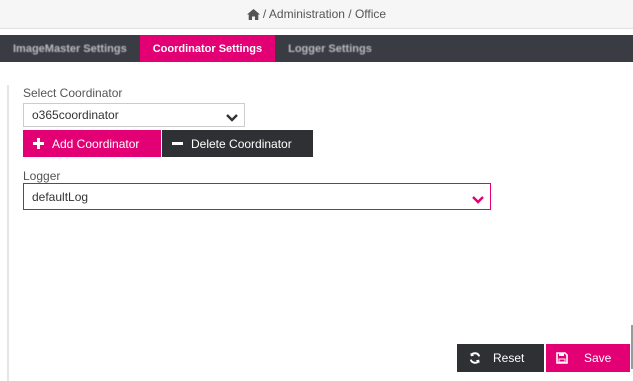  Describe the element at coordinates (598, 358) in the screenshot. I see `save-label: Save` at that location.